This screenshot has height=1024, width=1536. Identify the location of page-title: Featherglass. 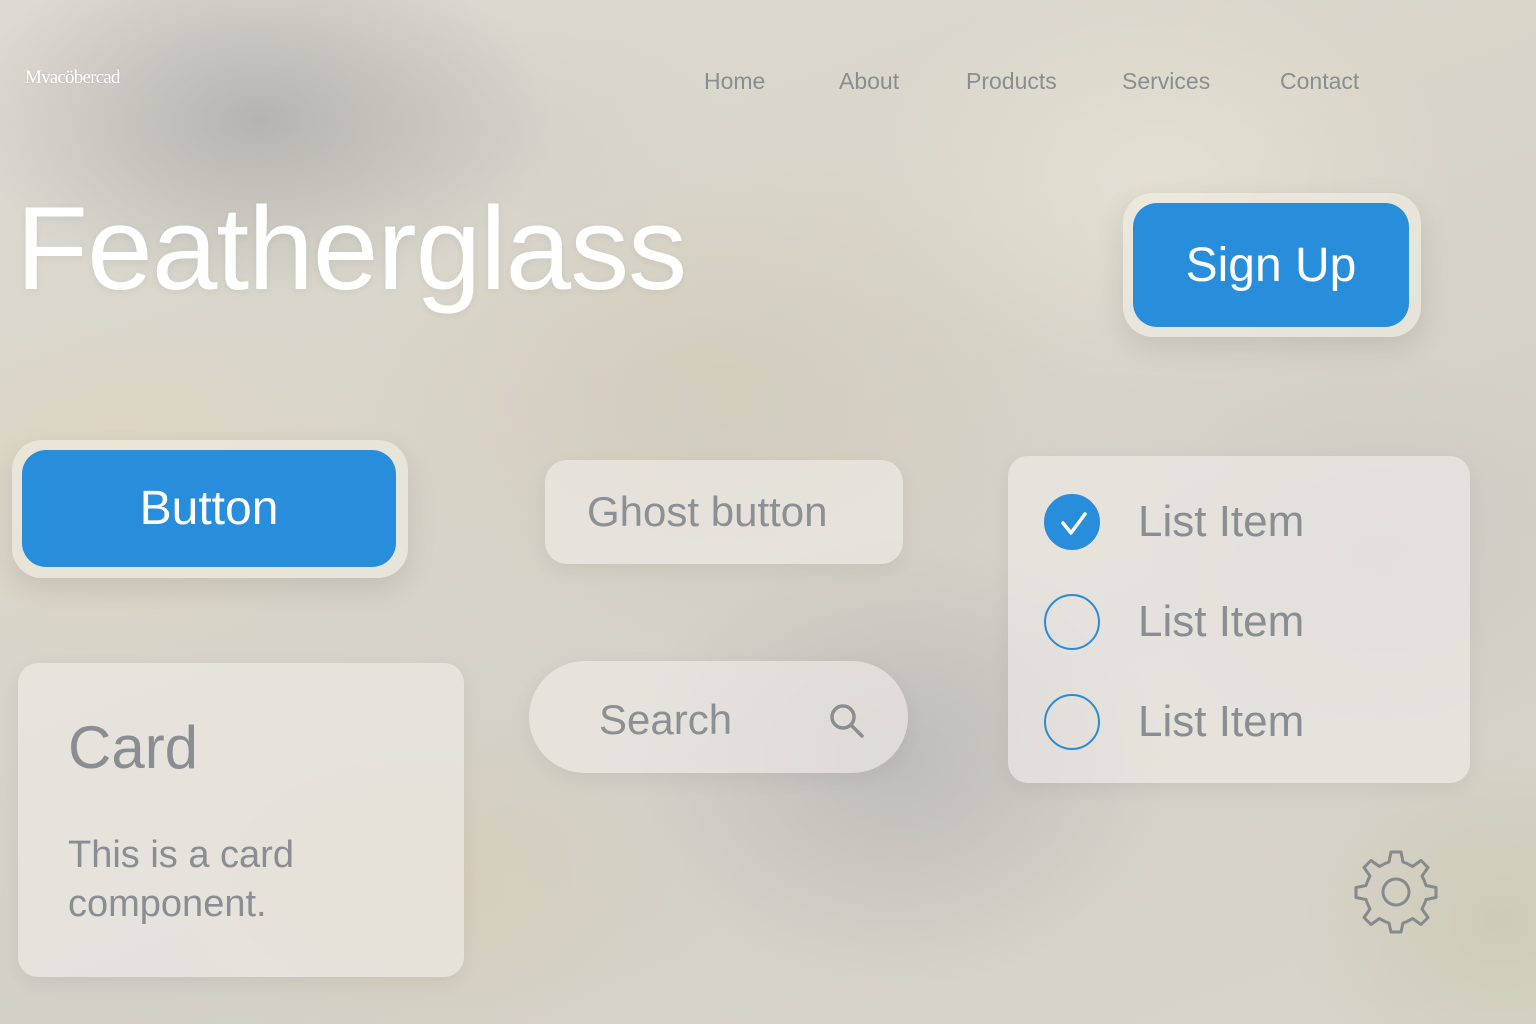
(351, 249).